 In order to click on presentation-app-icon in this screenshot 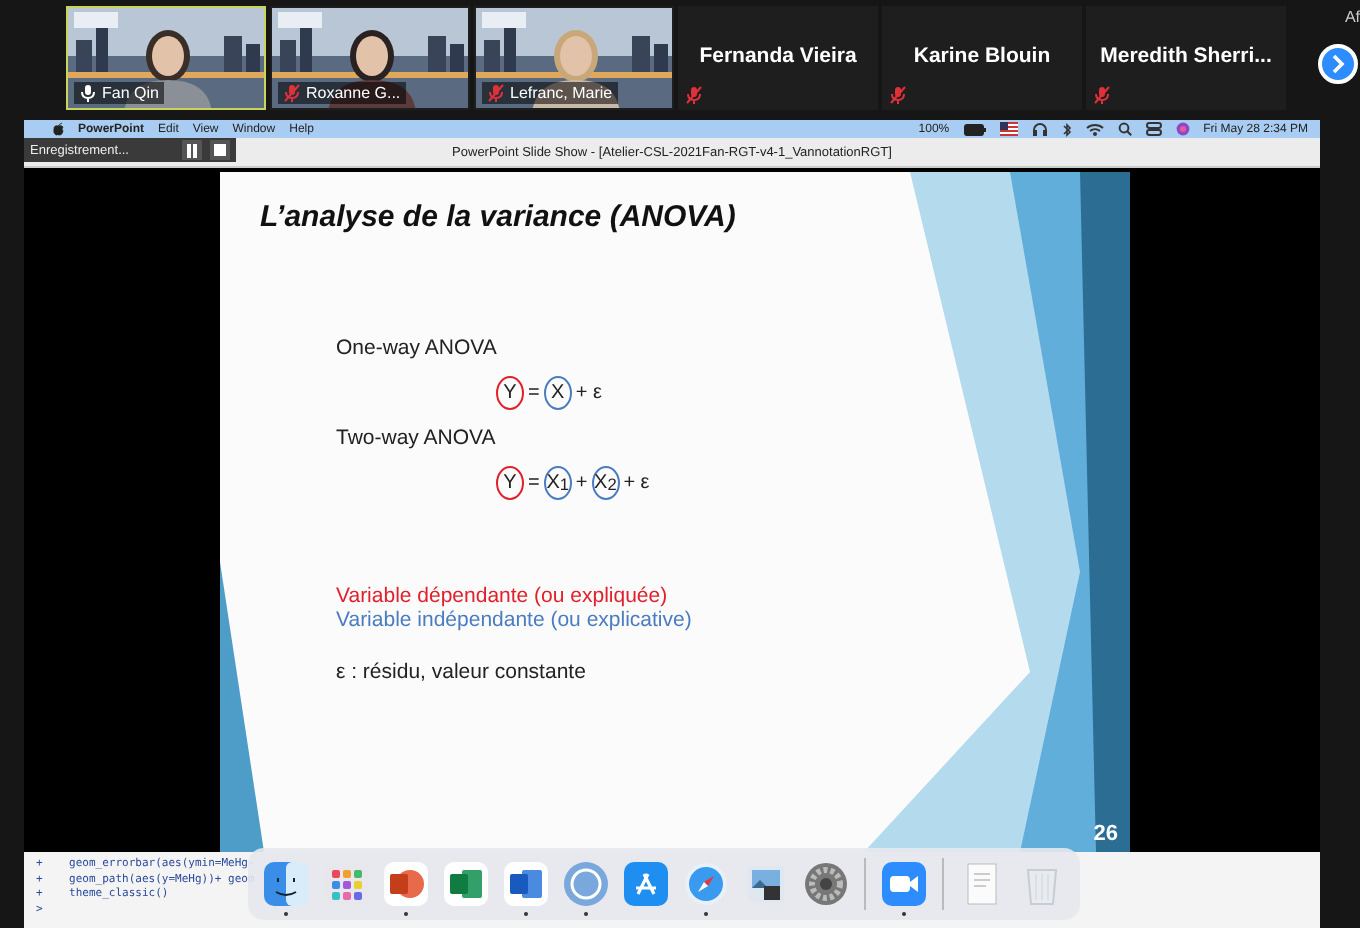, I will do `click(406, 888)`.